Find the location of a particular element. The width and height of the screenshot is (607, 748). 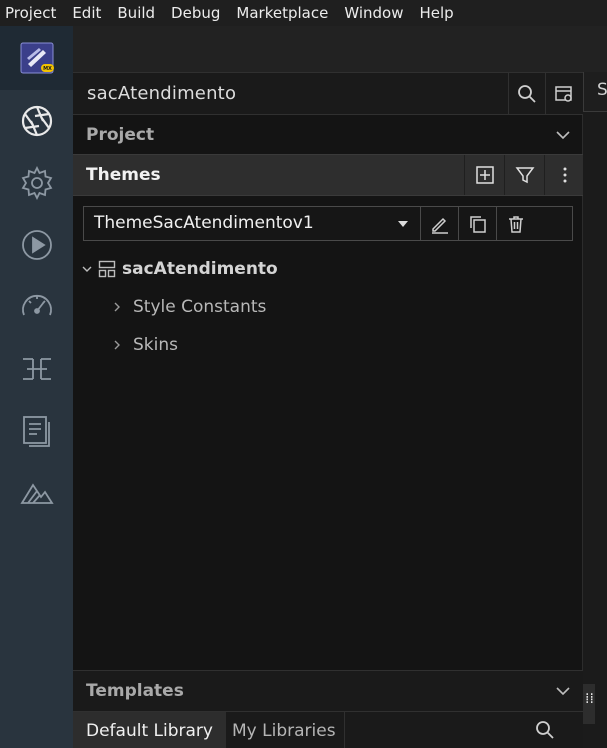

project-name: sacAtendimento is located at coordinates (162, 93).